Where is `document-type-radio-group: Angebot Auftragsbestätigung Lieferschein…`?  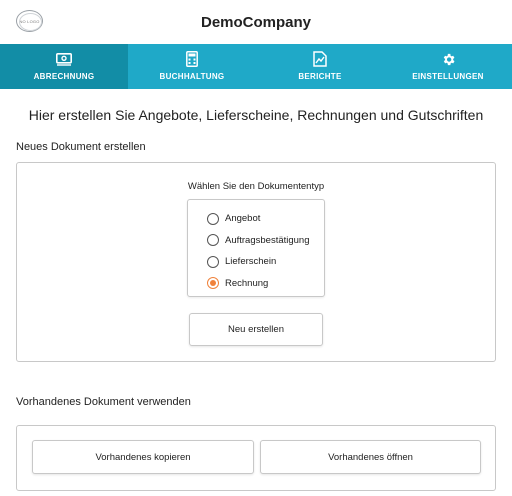 document-type-radio-group: Angebot Auftragsbestätigung Lieferschein… is located at coordinates (256, 248).